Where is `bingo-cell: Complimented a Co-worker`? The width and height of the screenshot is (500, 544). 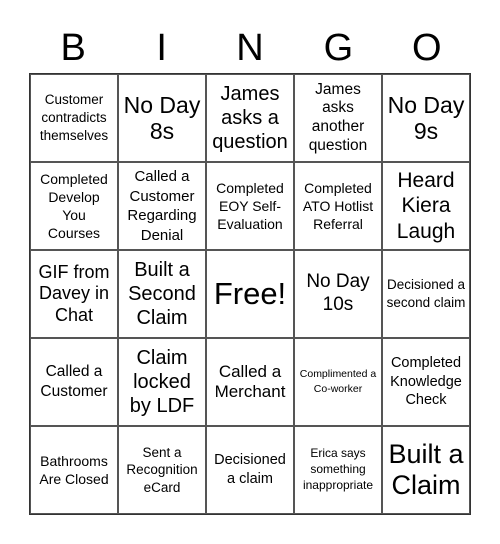
bingo-cell: Complimented a Co-worker is located at coordinates (338, 382).